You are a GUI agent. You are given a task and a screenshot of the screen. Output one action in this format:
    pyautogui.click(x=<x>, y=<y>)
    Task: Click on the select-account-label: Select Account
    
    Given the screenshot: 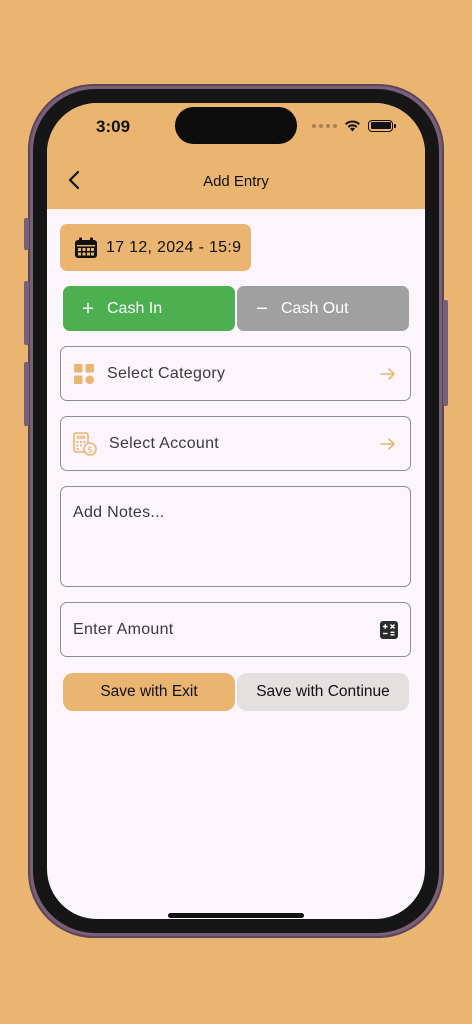 What is the action you would take?
    pyautogui.click(x=164, y=443)
    